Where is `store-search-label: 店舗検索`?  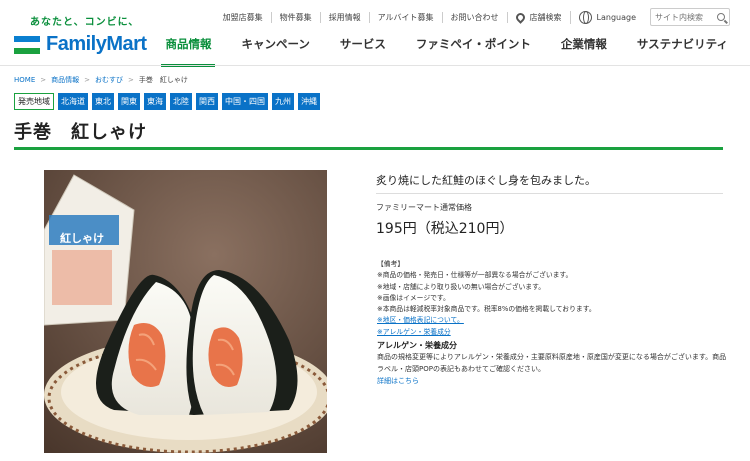 store-search-label: 店舗検索 is located at coordinates (545, 17).